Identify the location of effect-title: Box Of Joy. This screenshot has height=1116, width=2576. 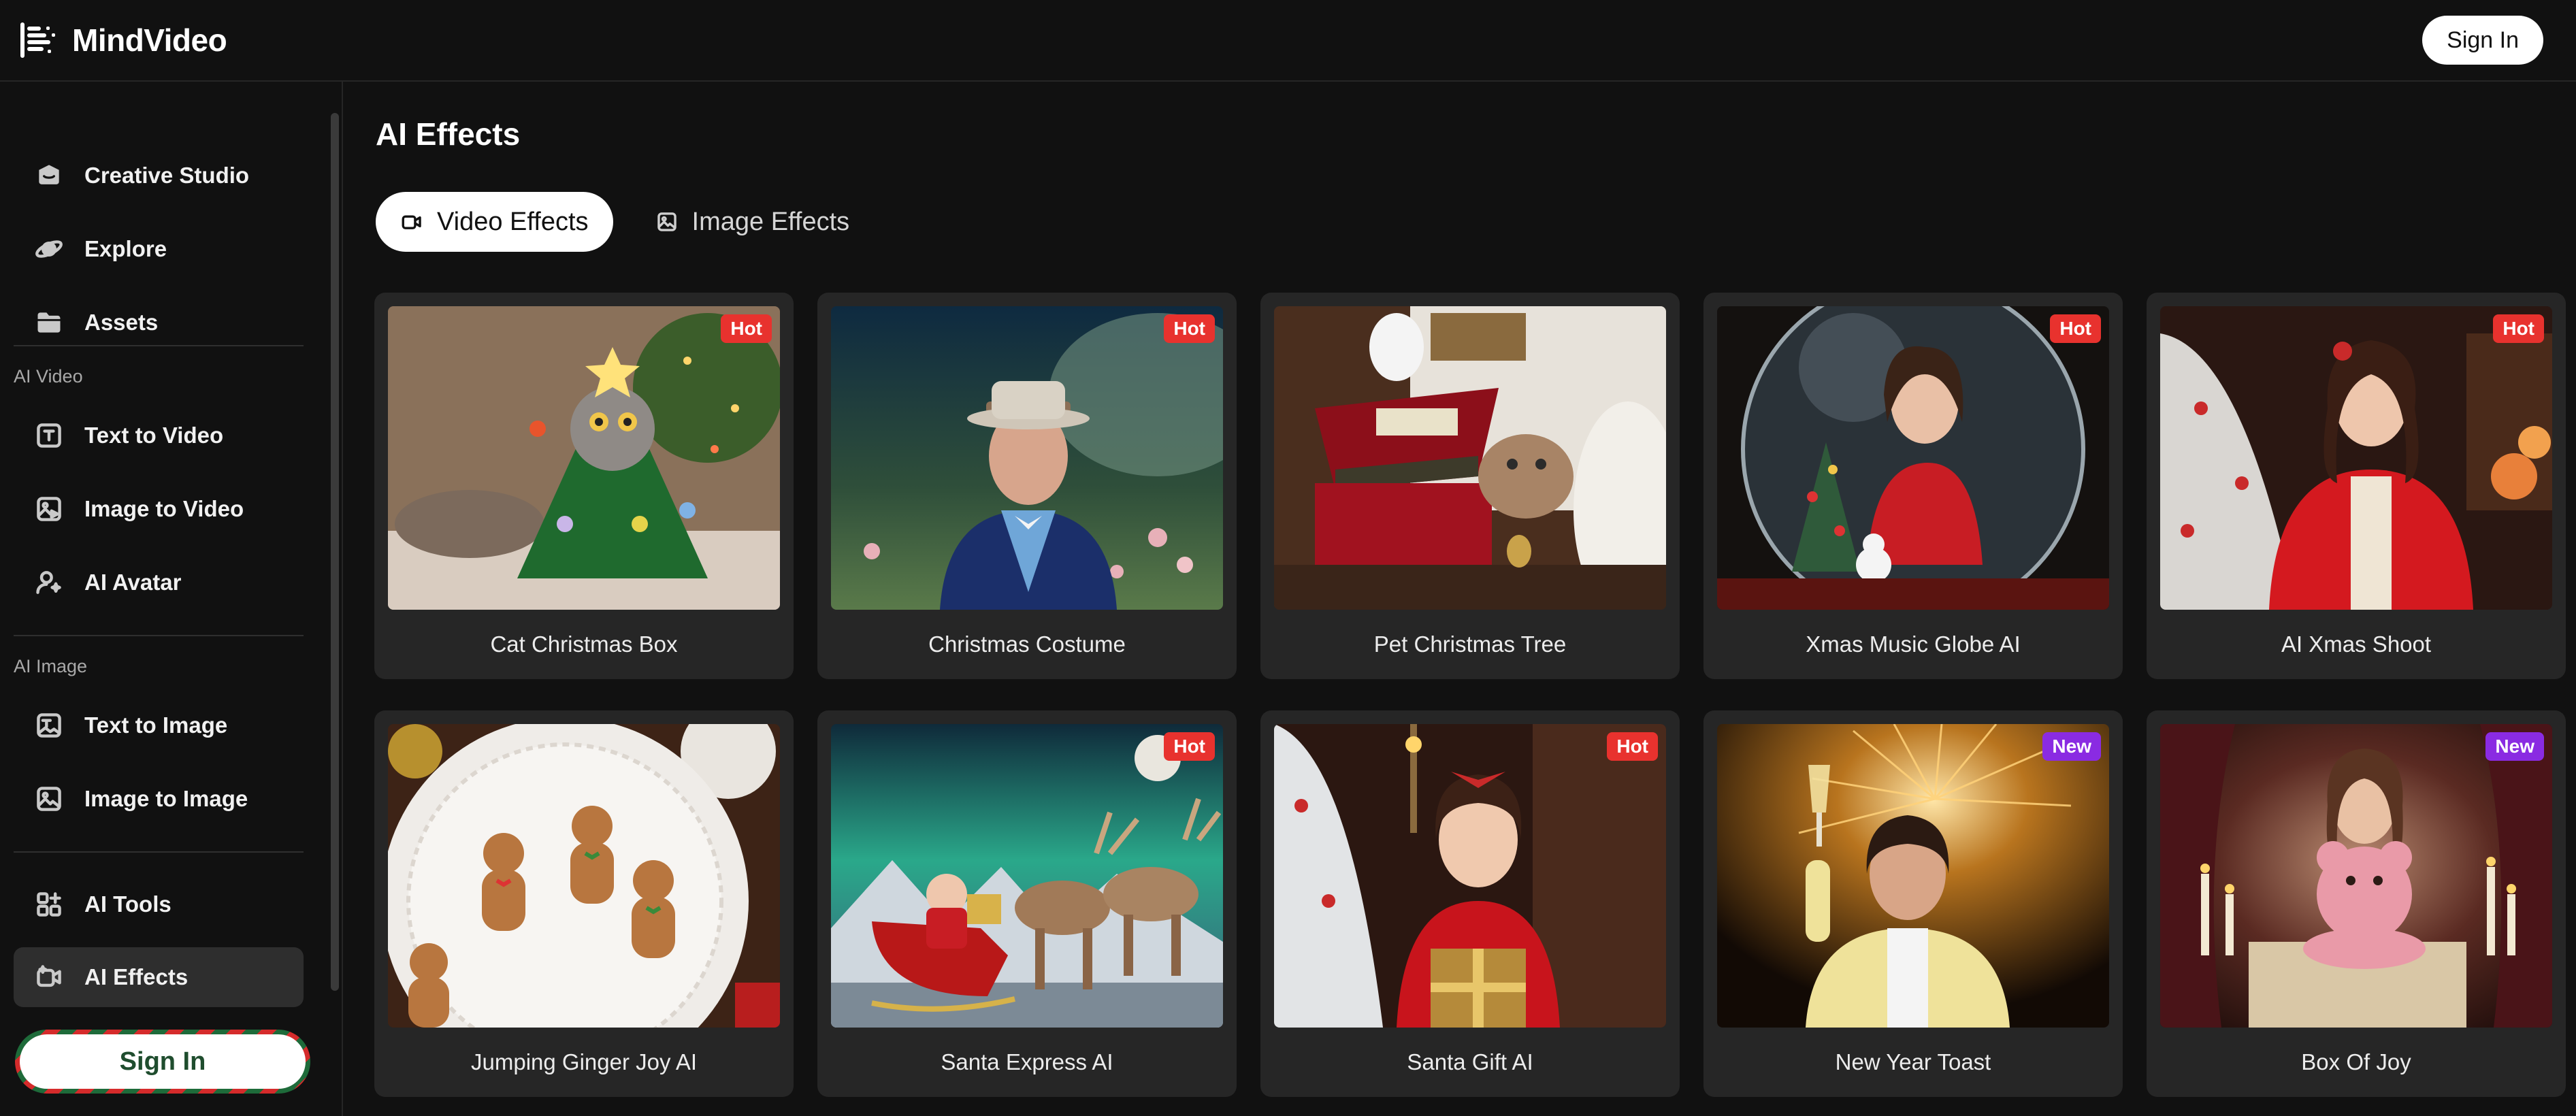
(2356, 1061).